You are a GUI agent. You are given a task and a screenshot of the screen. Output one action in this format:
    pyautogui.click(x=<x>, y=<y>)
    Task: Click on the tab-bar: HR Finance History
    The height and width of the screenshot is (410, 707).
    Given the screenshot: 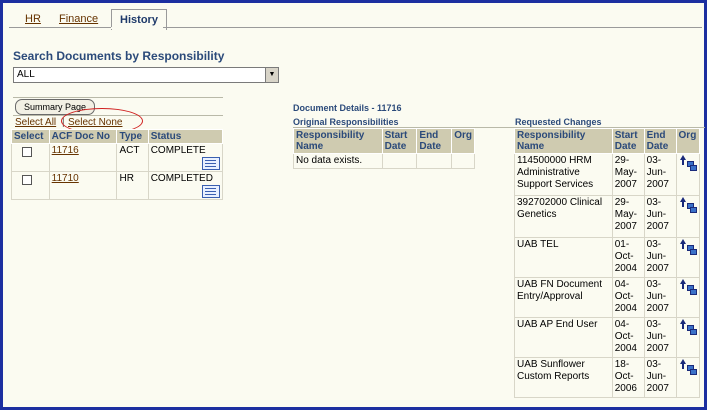 What is the action you would take?
    pyautogui.click(x=356, y=18)
    